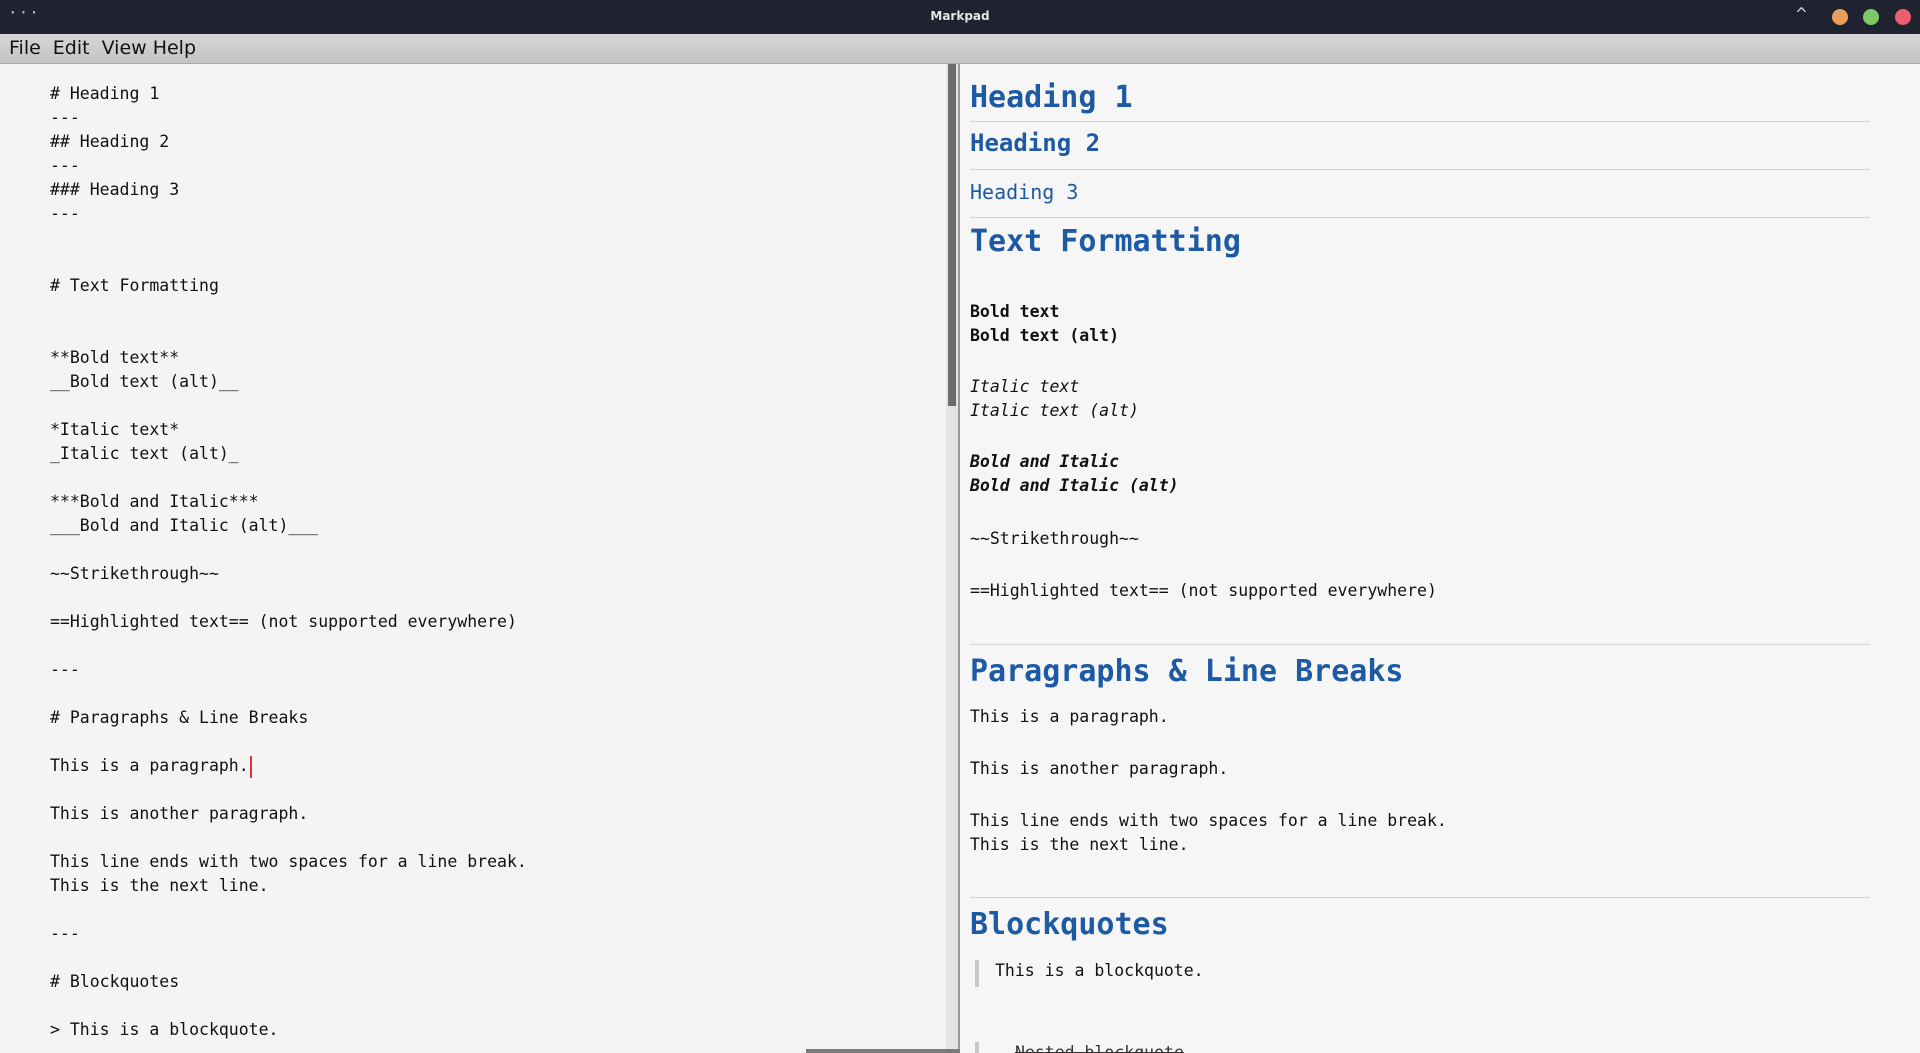 Image resolution: width=1920 pixels, height=1053 pixels. What do you see at coordinates (1099, 970) in the screenshot?
I see `preview-blockquote: This is a blockquote.` at bounding box center [1099, 970].